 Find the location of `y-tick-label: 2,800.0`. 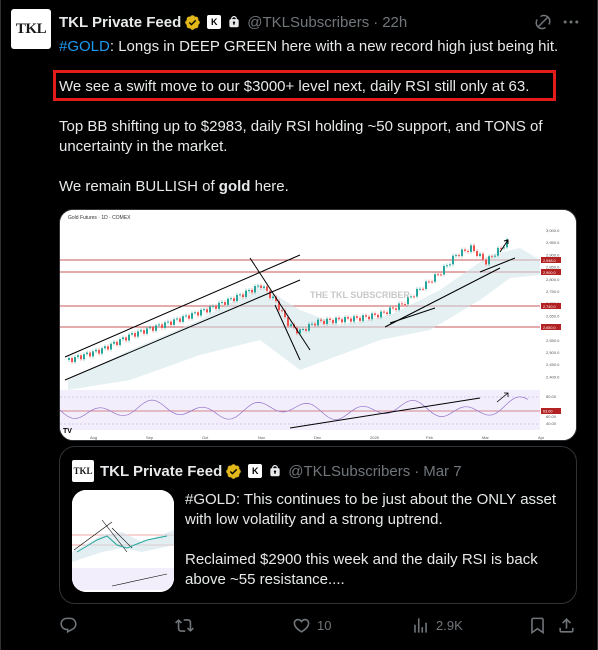

y-tick-label: 2,800.0 is located at coordinates (553, 279).